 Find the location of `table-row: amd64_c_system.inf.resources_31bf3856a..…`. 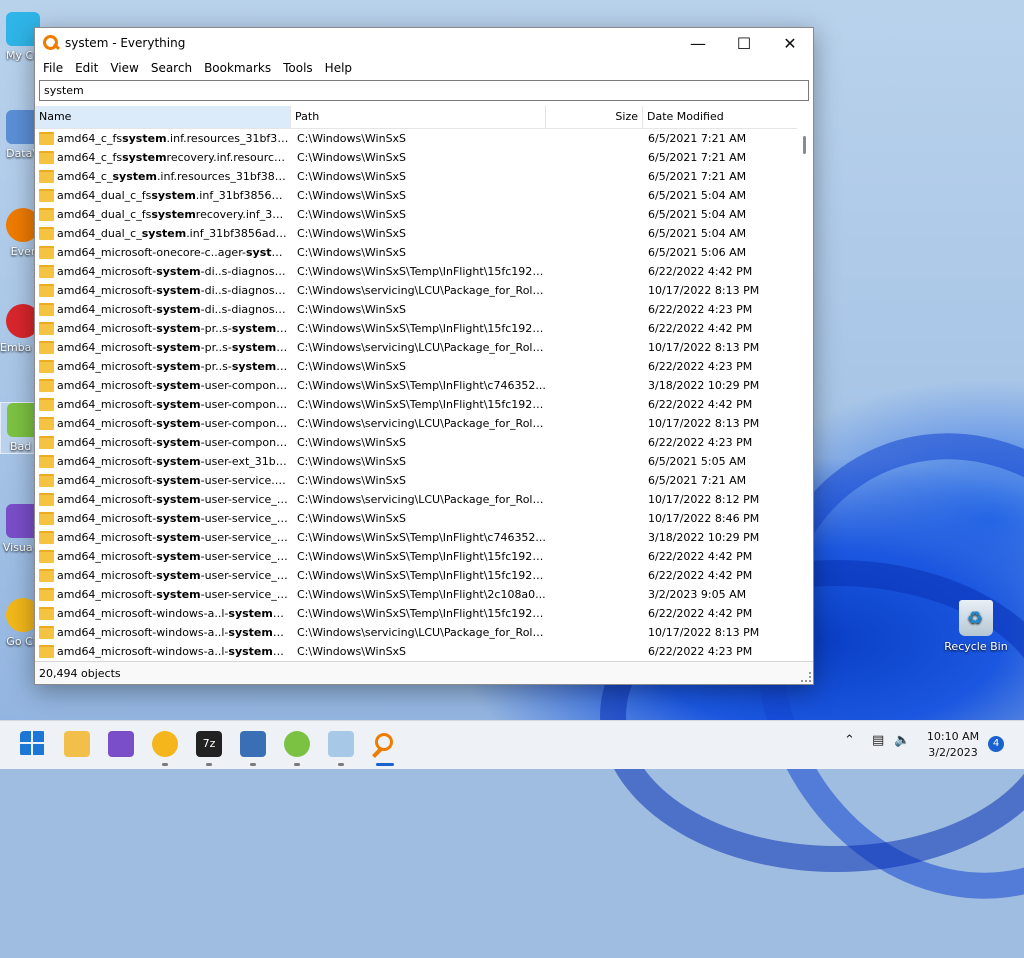

table-row: amd64_c_system.inf.resources_31bf3856a..… is located at coordinates (424, 176).